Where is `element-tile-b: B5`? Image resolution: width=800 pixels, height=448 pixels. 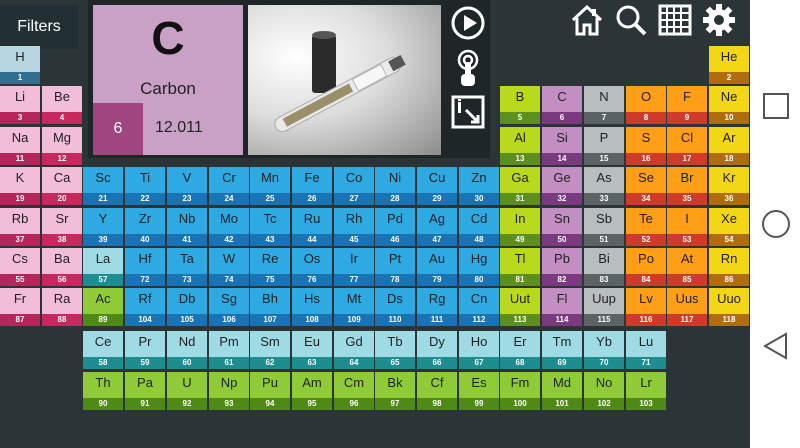 element-tile-b: B5 is located at coordinates (520, 105).